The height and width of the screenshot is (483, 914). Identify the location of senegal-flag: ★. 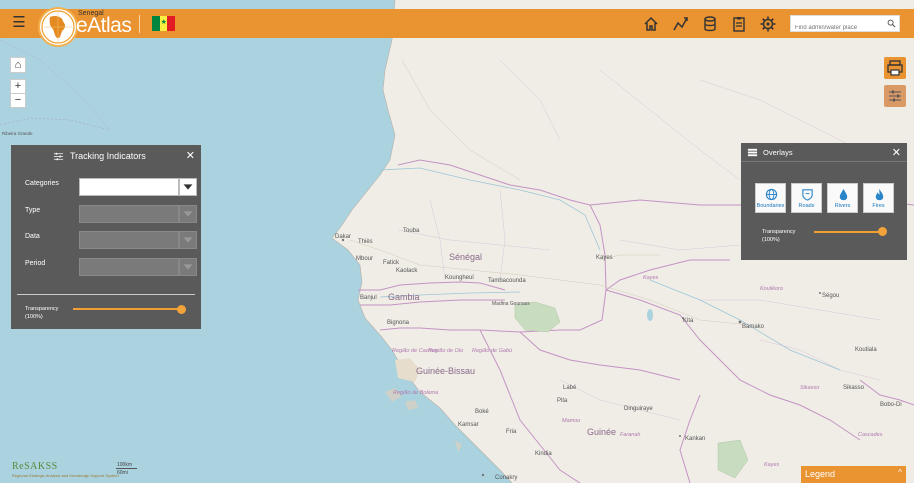
(164, 23).